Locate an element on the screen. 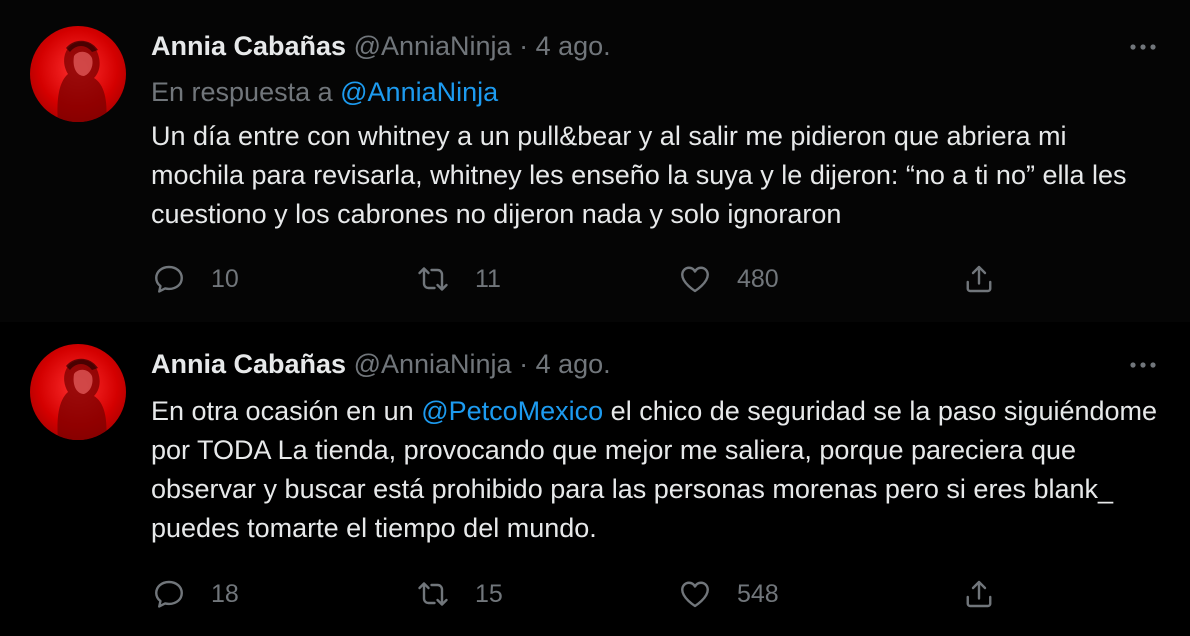 This screenshot has width=1190, height=636. reply-count: 10 is located at coordinates (225, 278).